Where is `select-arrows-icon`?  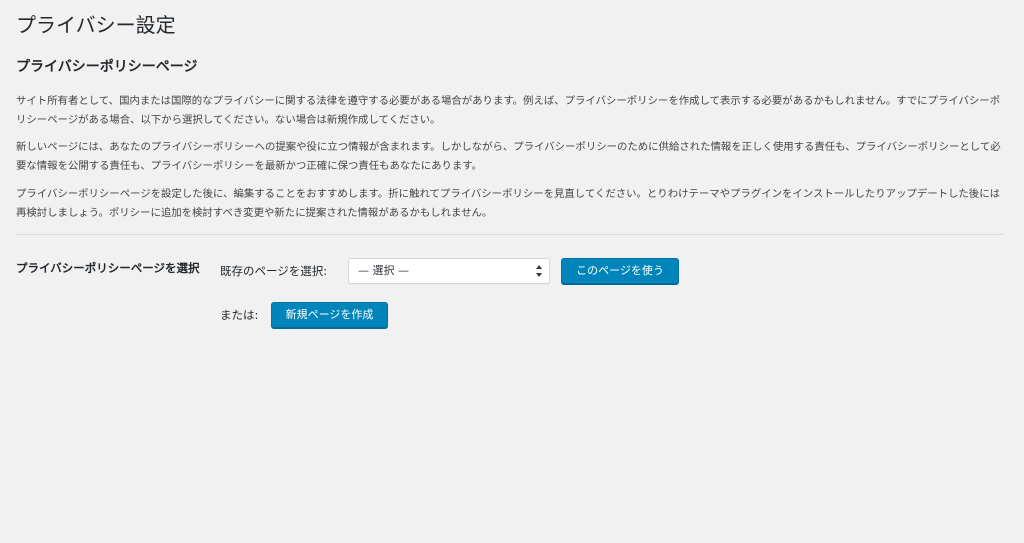
select-arrows-icon is located at coordinates (539, 271).